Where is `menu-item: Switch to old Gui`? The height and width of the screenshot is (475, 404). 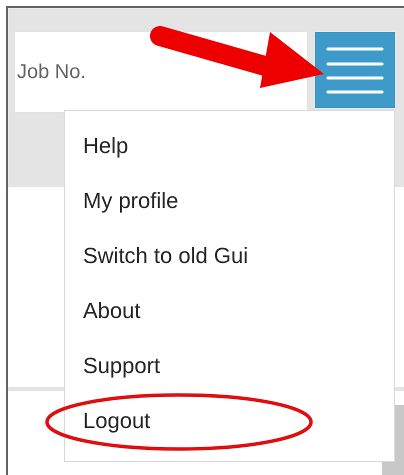 menu-item: Switch to old Gui is located at coordinates (238, 266).